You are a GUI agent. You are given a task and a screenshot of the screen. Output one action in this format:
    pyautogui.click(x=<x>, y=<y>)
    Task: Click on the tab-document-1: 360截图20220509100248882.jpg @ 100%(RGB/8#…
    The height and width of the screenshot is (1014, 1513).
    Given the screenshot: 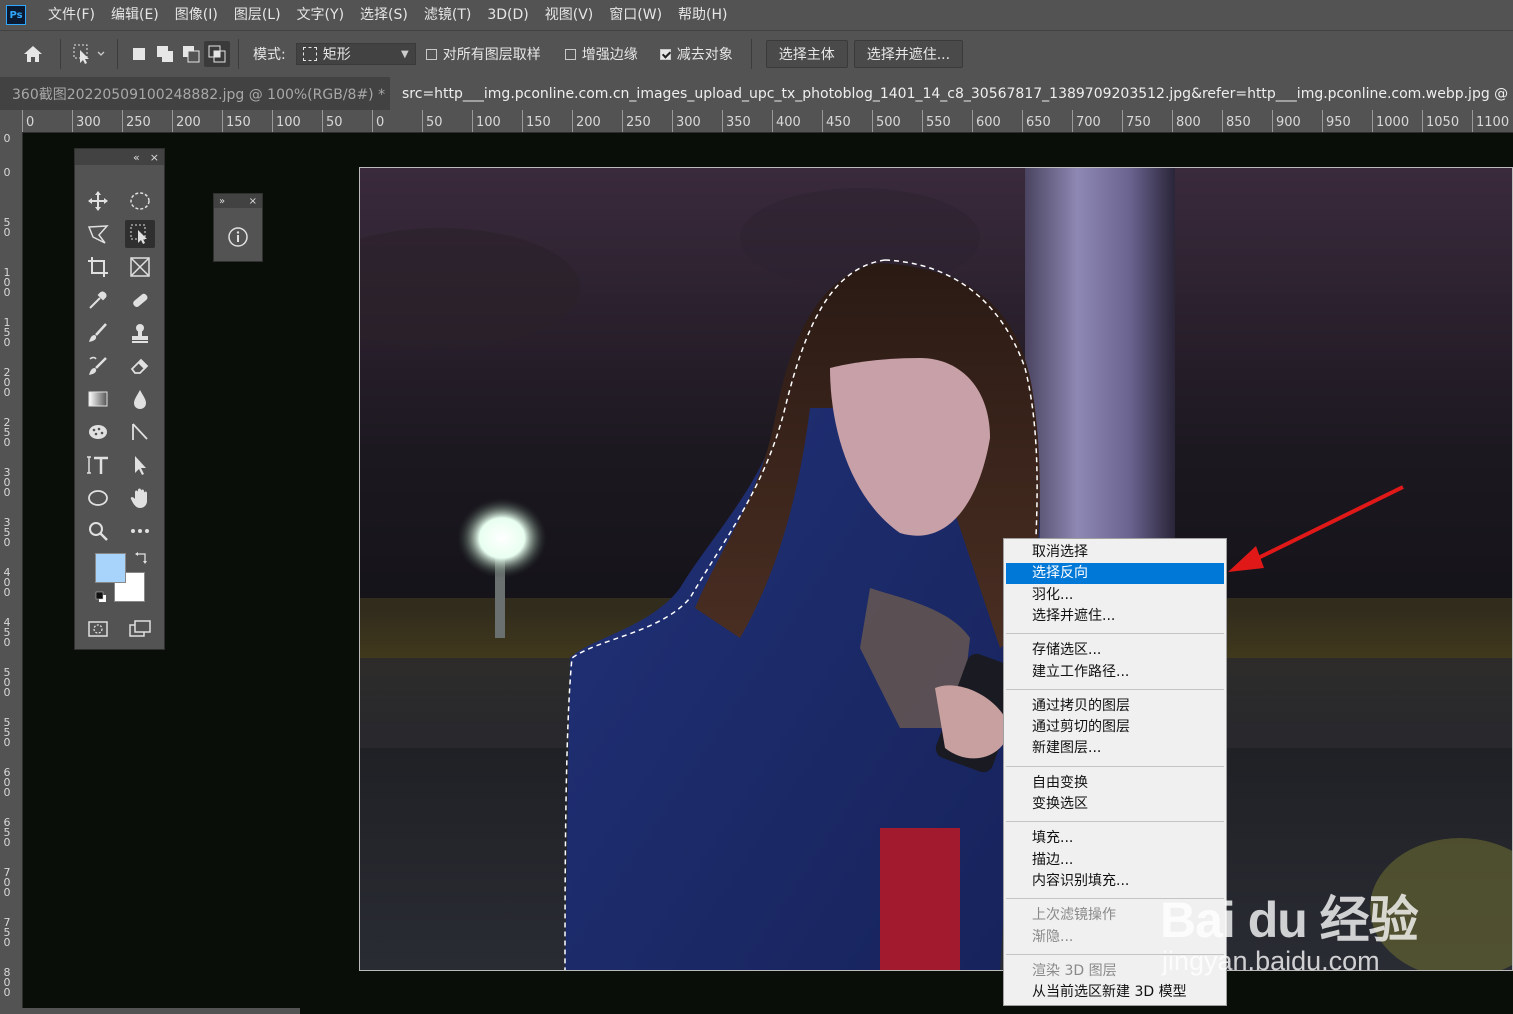 What is the action you would take?
    pyautogui.click(x=203, y=93)
    